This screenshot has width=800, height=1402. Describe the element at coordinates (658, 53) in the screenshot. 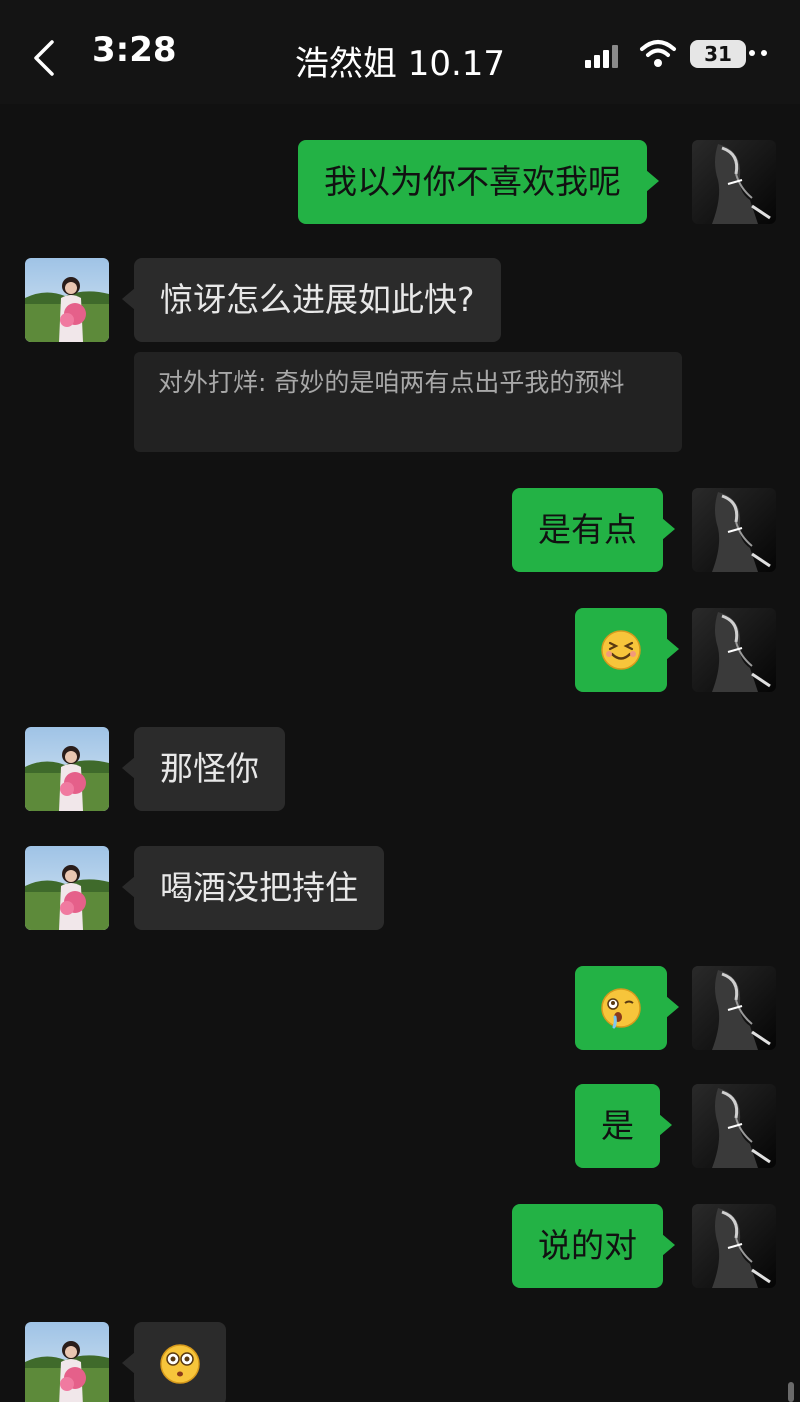

I see `wifi-icon` at that location.